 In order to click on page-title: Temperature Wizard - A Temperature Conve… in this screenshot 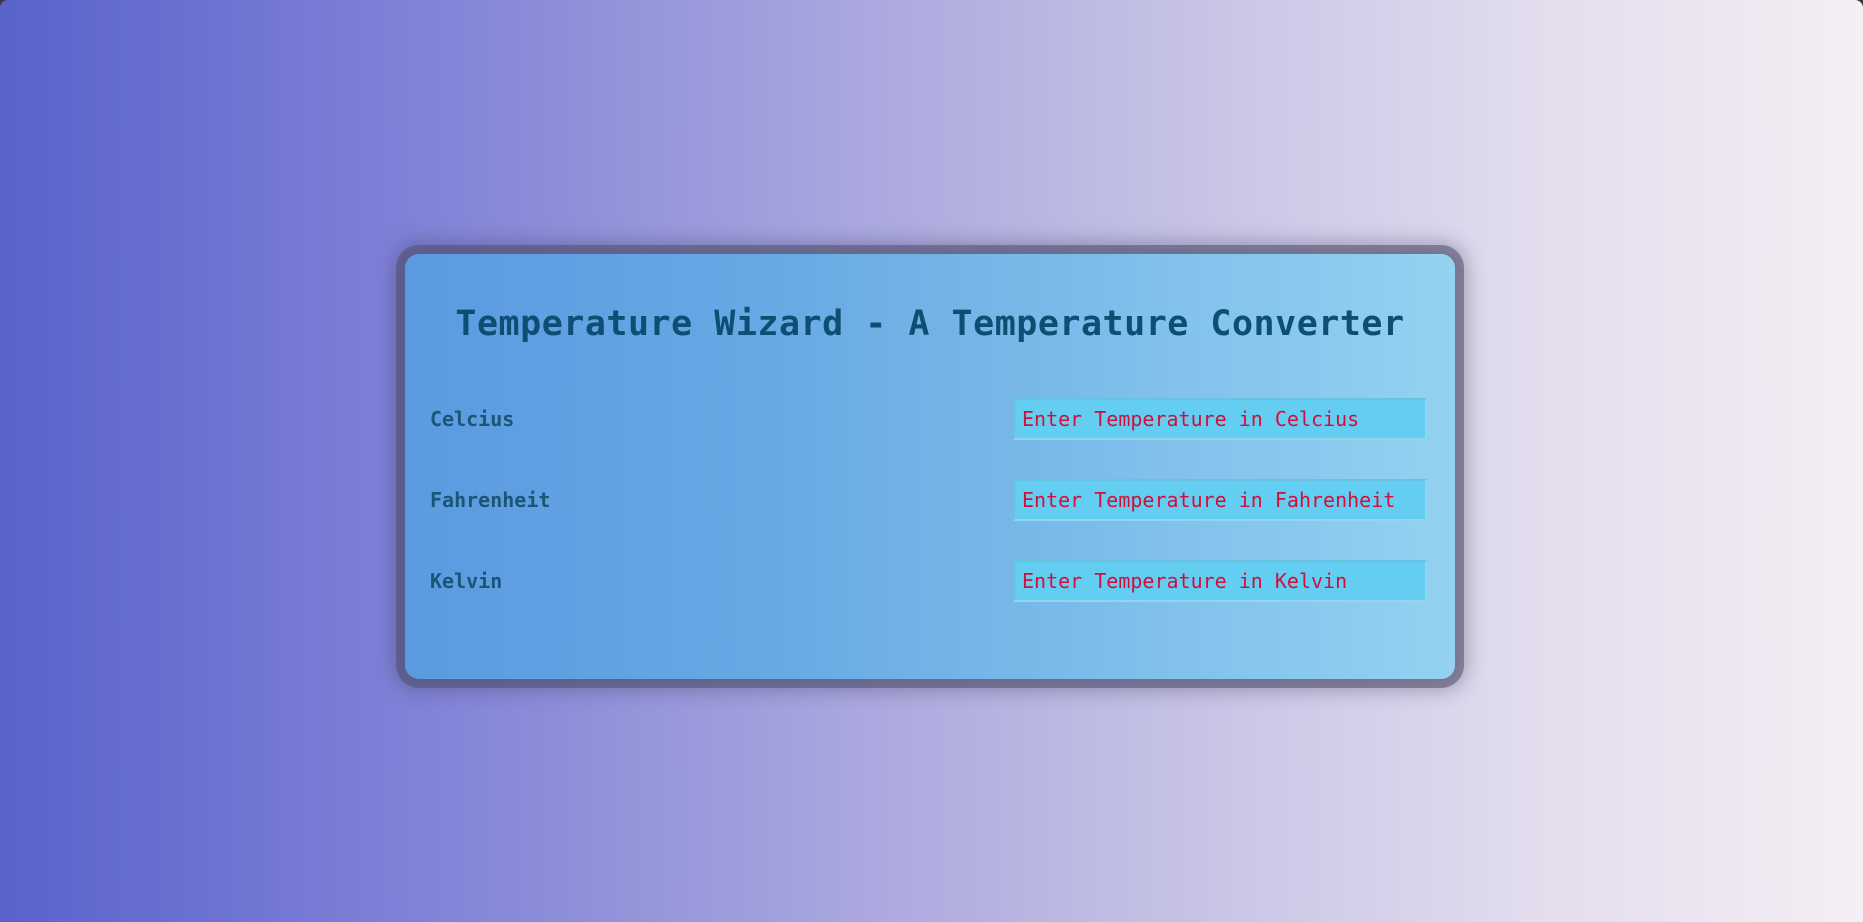, I will do `click(930, 324)`.